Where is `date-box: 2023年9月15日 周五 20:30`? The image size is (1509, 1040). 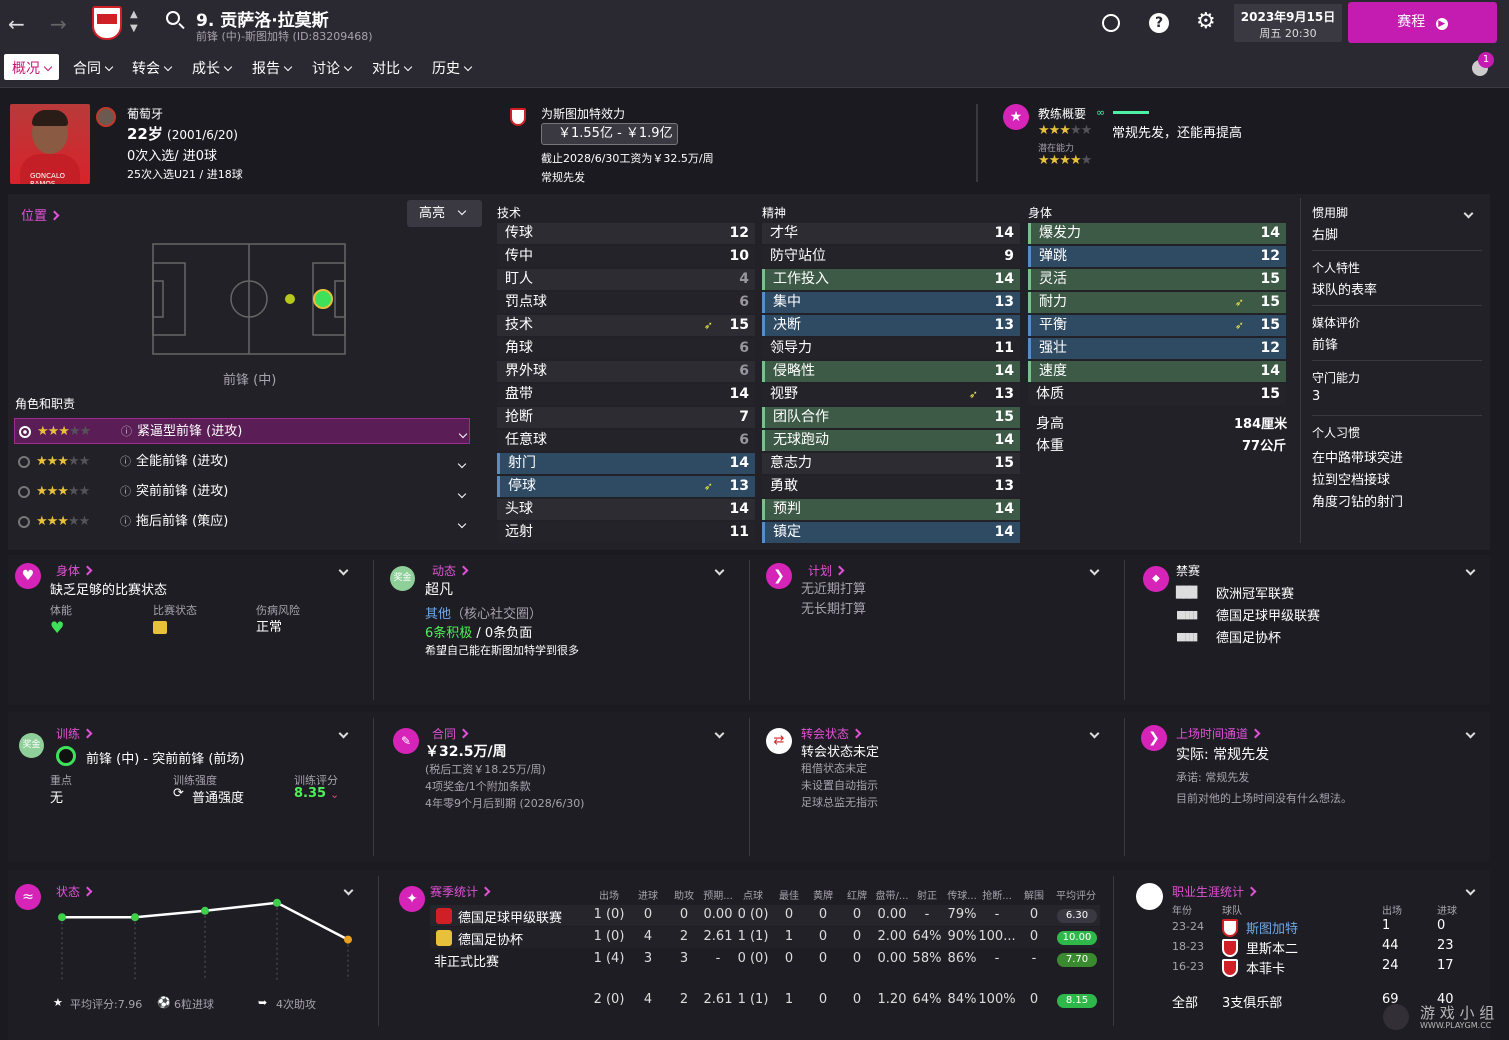
date-box: 2023年9月15日 周五 20:30 is located at coordinates (1288, 23).